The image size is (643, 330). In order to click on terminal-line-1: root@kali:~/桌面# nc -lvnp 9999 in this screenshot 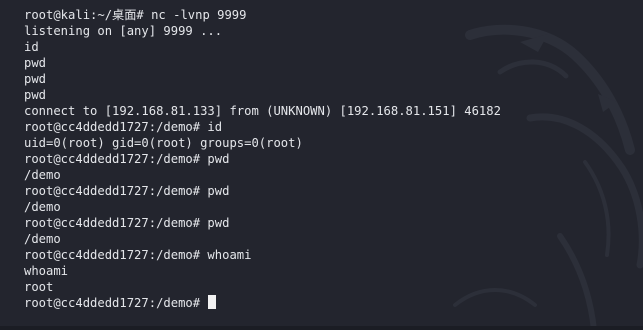, I will do `click(135, 15)`.